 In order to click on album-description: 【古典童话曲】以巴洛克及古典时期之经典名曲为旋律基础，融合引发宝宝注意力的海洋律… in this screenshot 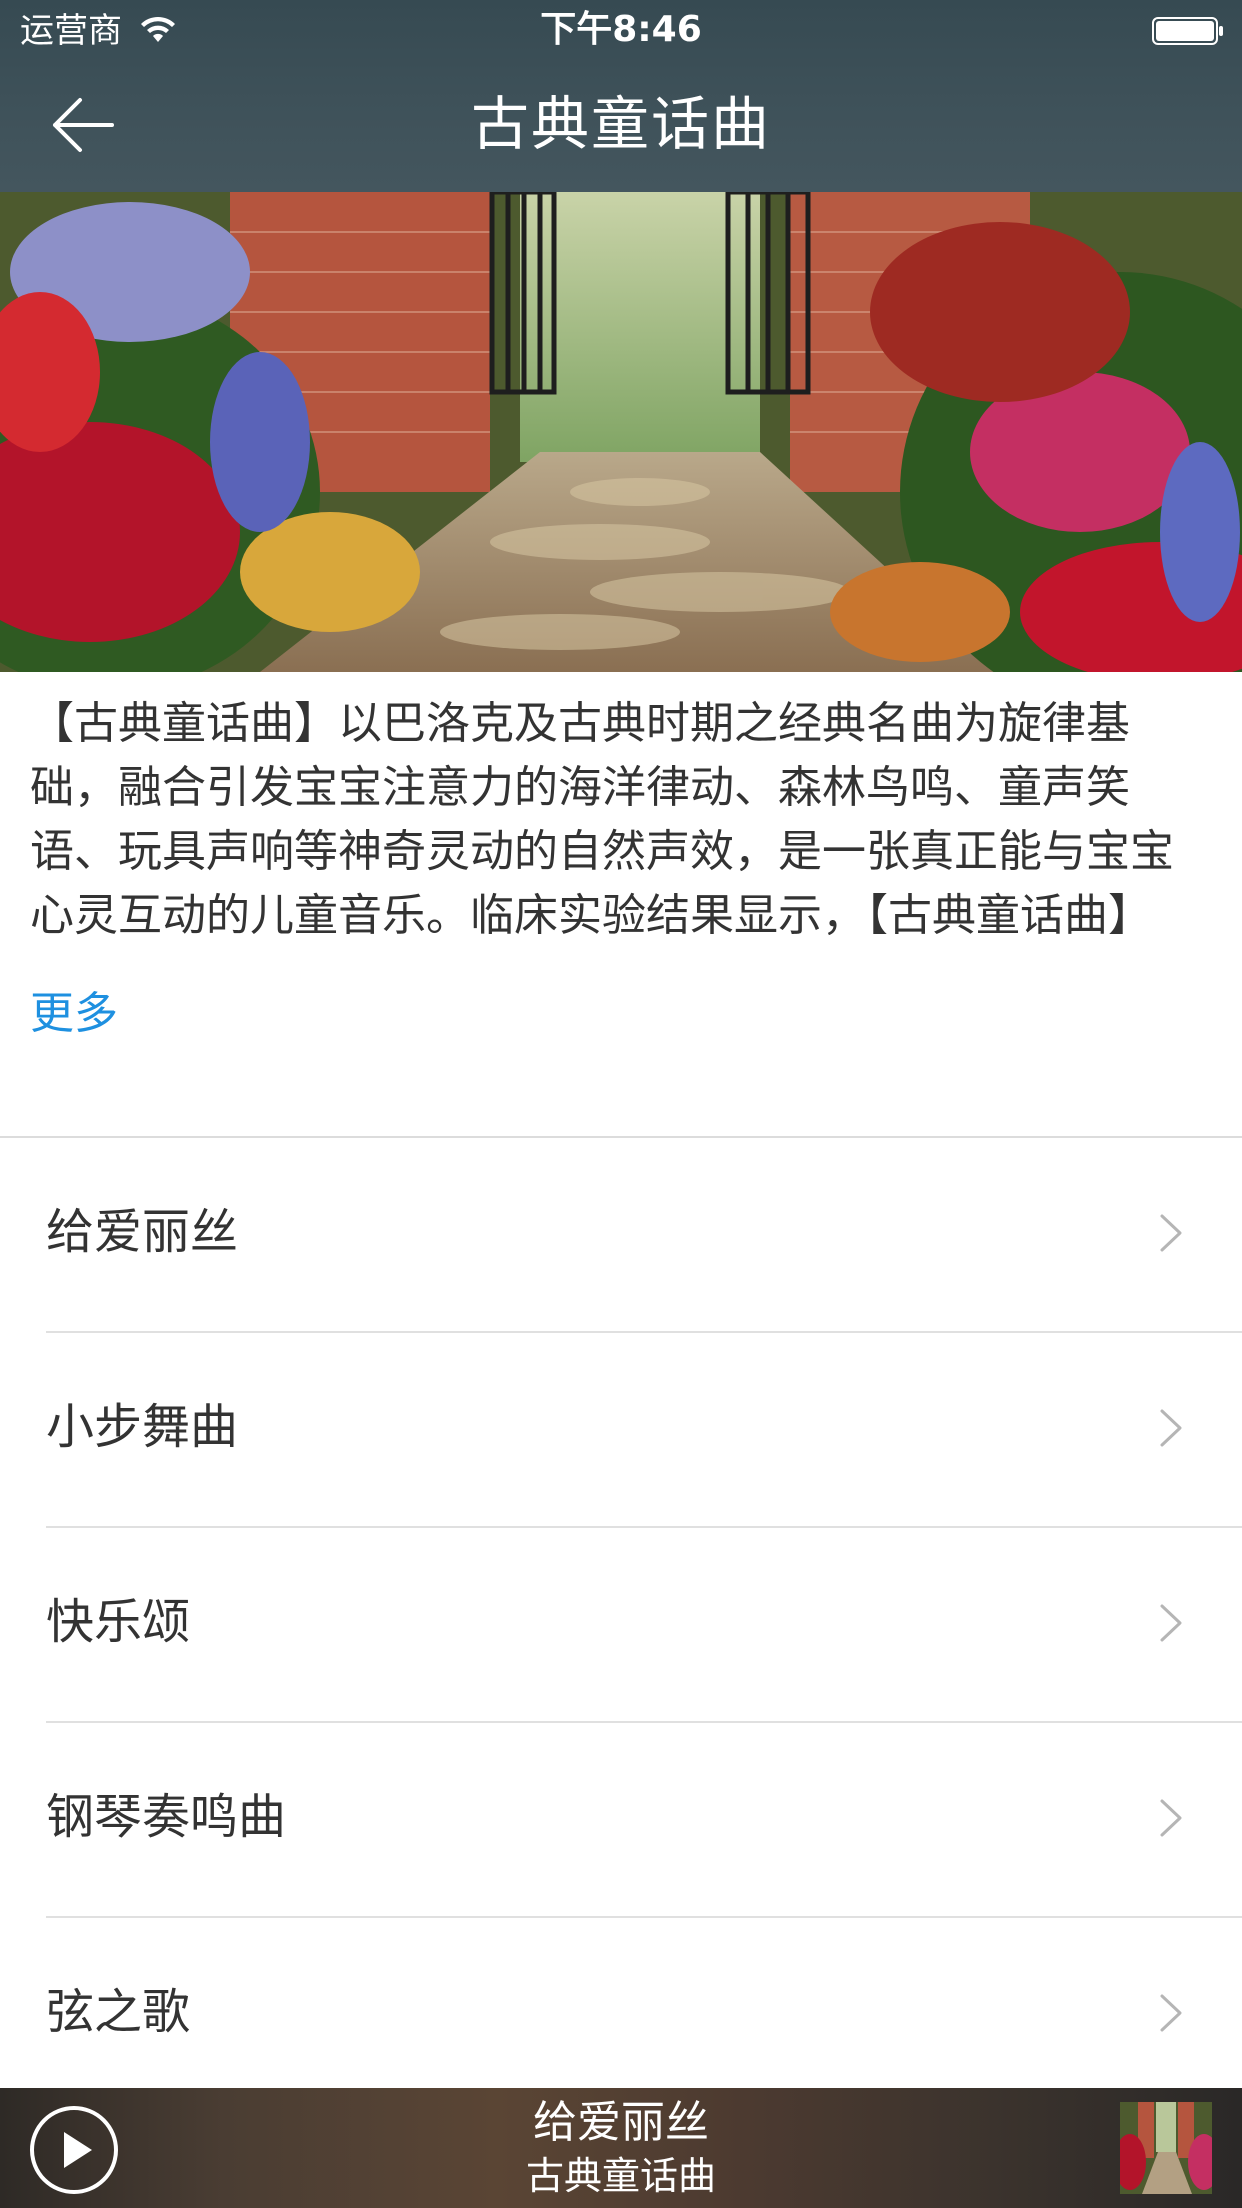, I will do `click(602, 819)`.